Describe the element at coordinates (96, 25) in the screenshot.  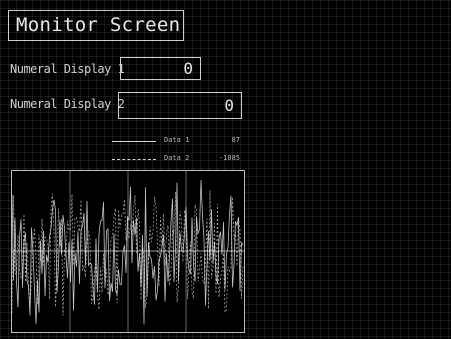
I see `screen-title: Monitor Screen` at that location.